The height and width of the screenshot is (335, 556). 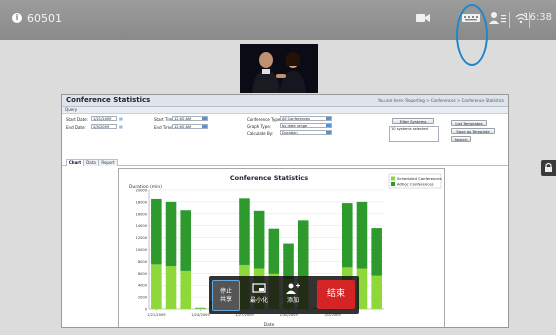 What do you see at coordinates (537, 17) in the screenshot?
I see `clock: 16:38` at bounding box center [537, 17].